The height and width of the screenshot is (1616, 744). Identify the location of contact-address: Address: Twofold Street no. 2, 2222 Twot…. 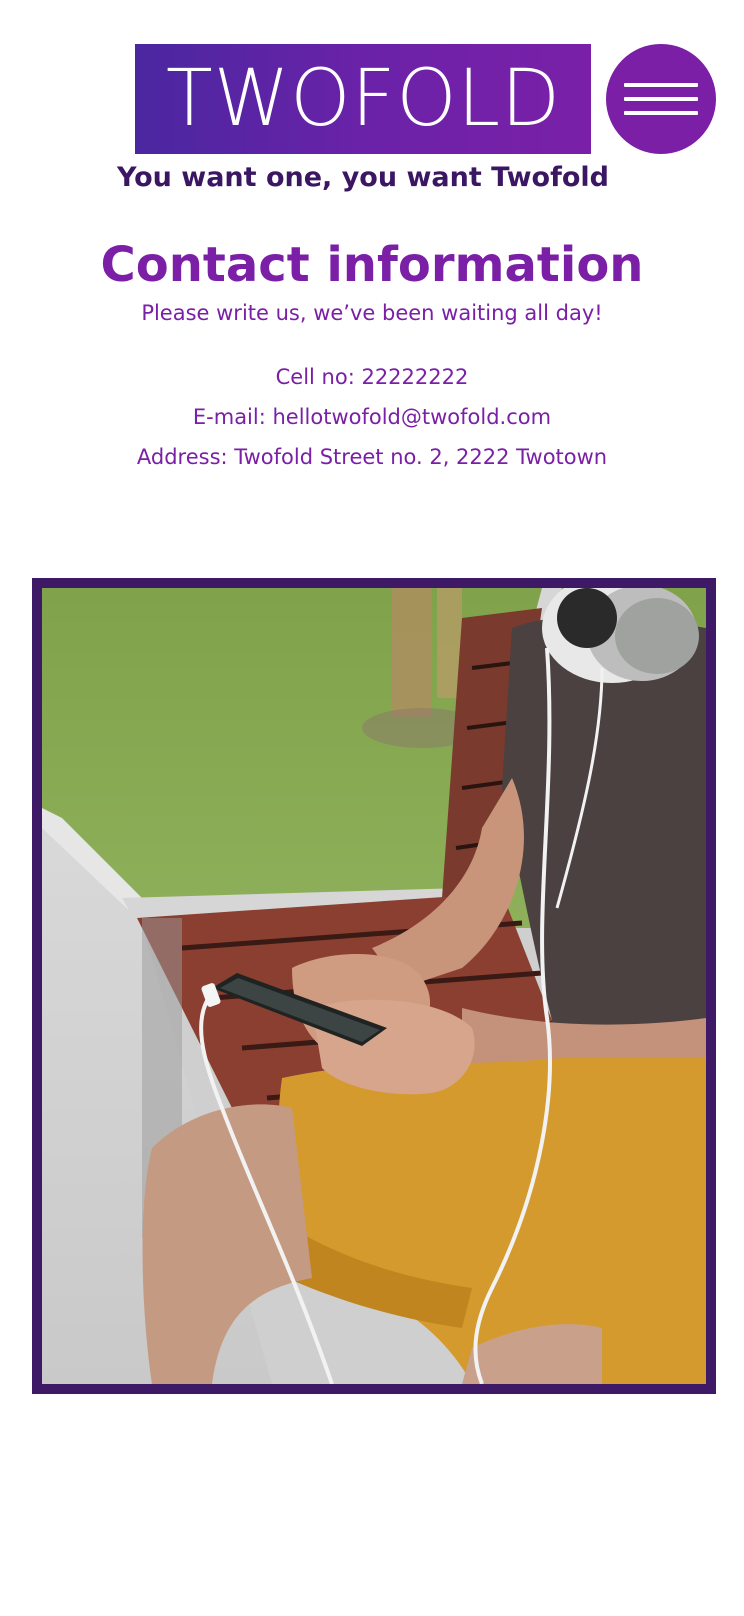
(372, 457).